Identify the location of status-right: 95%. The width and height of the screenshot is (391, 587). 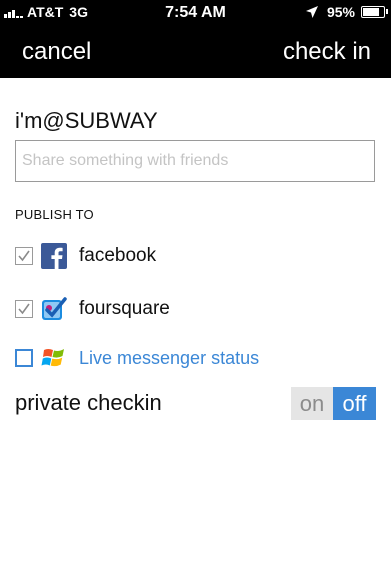
(346, 12).